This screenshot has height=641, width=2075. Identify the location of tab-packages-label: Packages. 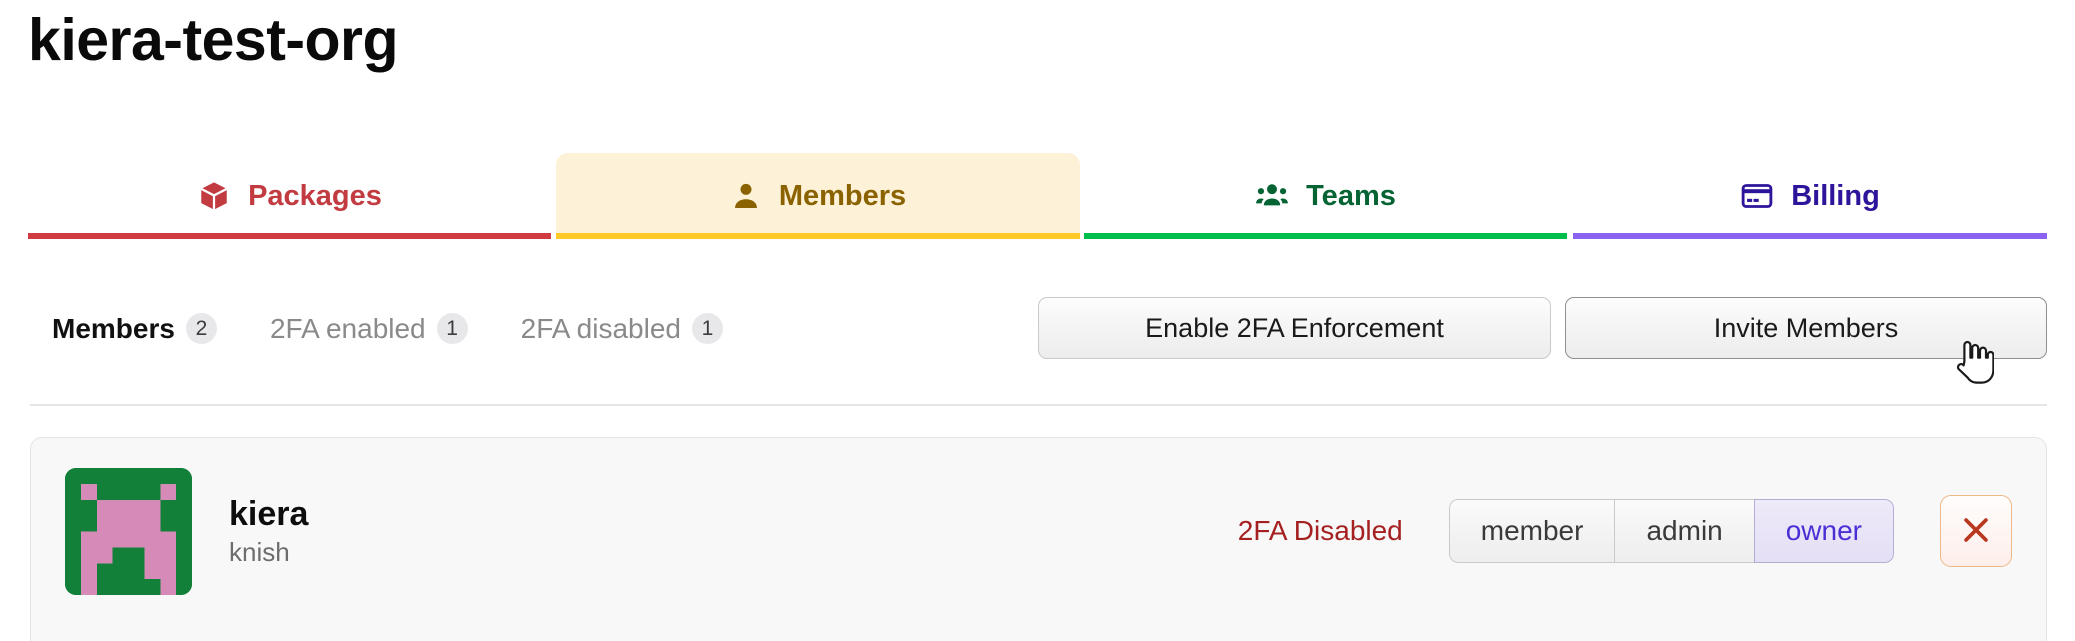
(315, 195).